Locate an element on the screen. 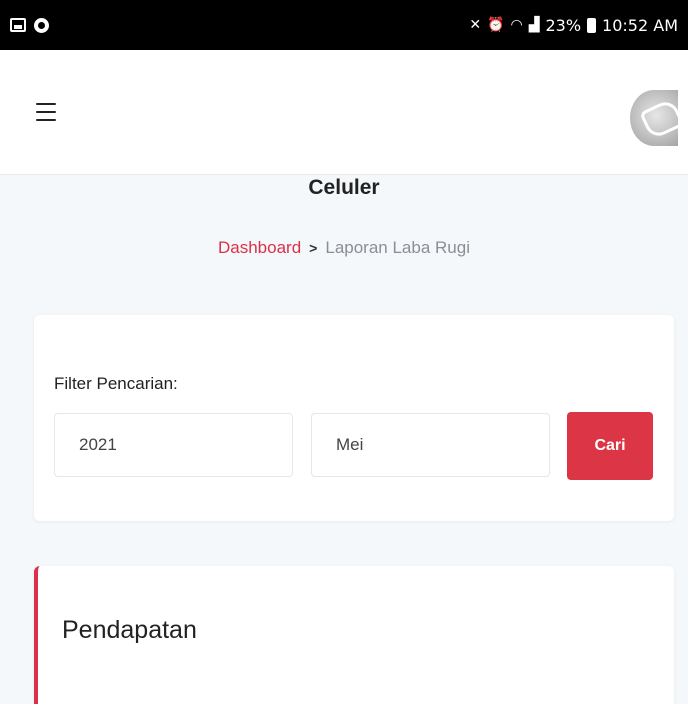 Image resolution: width=688 pixels, height=704 pixels. circle-dot-icon is located at coordinates (41, 25).